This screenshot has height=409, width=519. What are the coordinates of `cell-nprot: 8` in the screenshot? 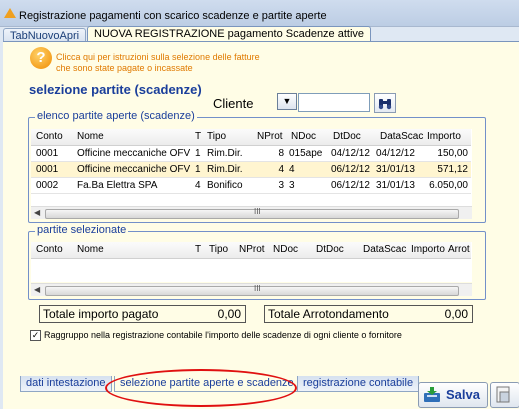 It's located at (281, 153).